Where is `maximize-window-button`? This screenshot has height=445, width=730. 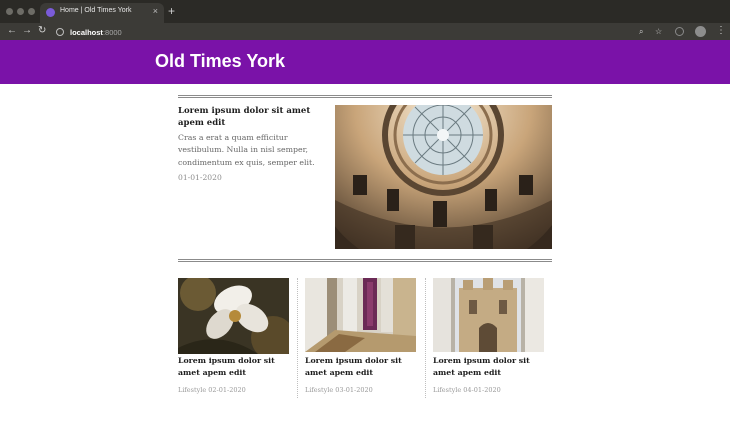
maximize-window-button is located at coordinates (31, 11).